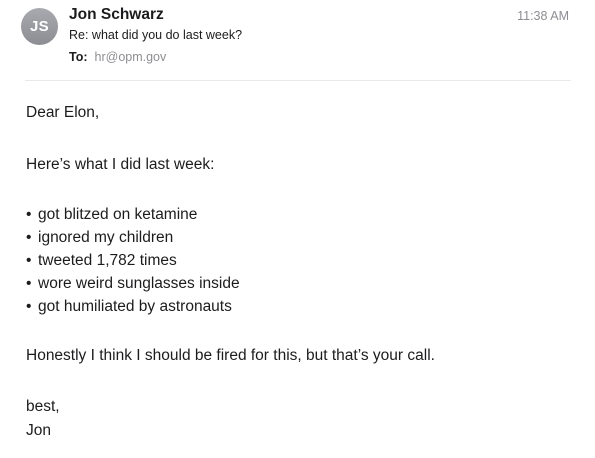 The height and width of the screenshot is (458, 595). I want to click on list-item: ignored my children, so click(133, 237).